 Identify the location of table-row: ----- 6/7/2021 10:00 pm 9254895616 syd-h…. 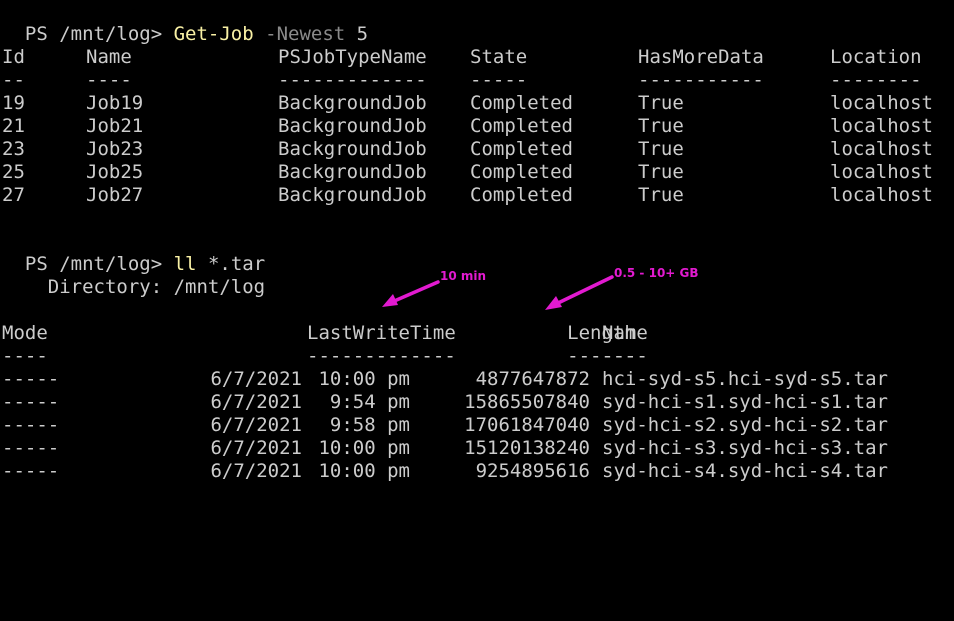
(445, 471).